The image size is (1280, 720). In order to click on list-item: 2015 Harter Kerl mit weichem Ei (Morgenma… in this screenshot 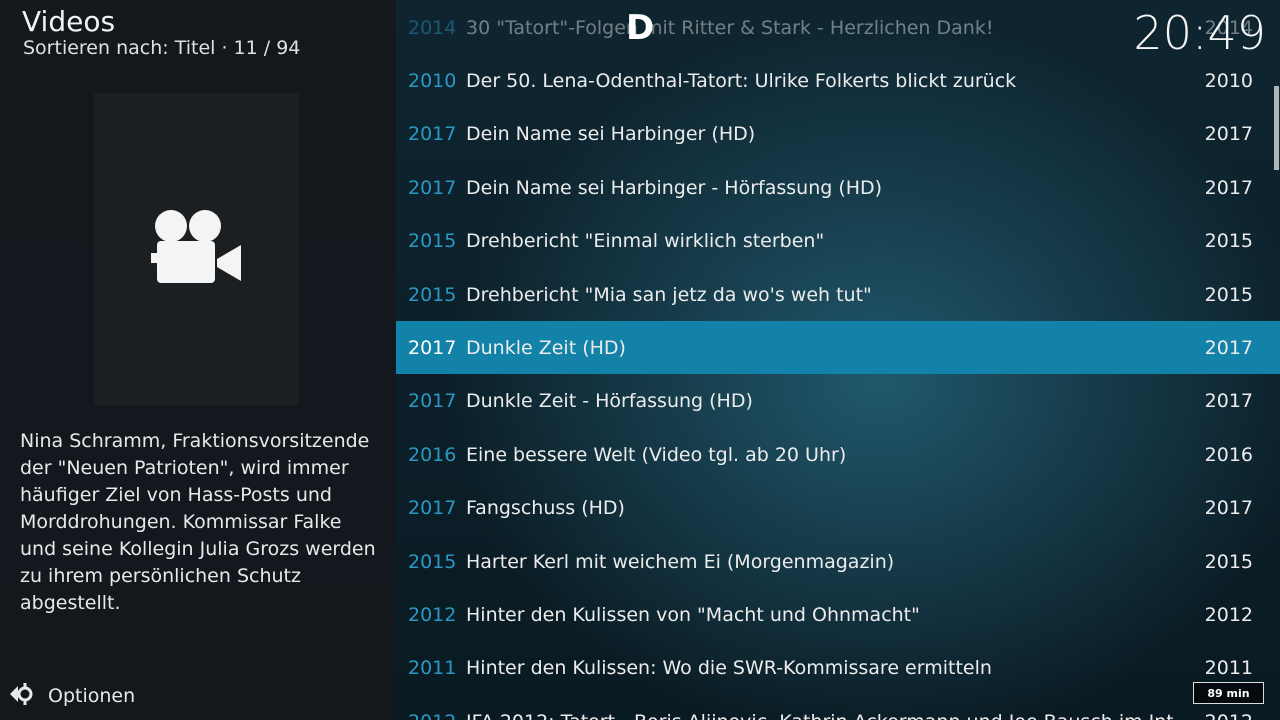, I will do `click(838, 561)`.